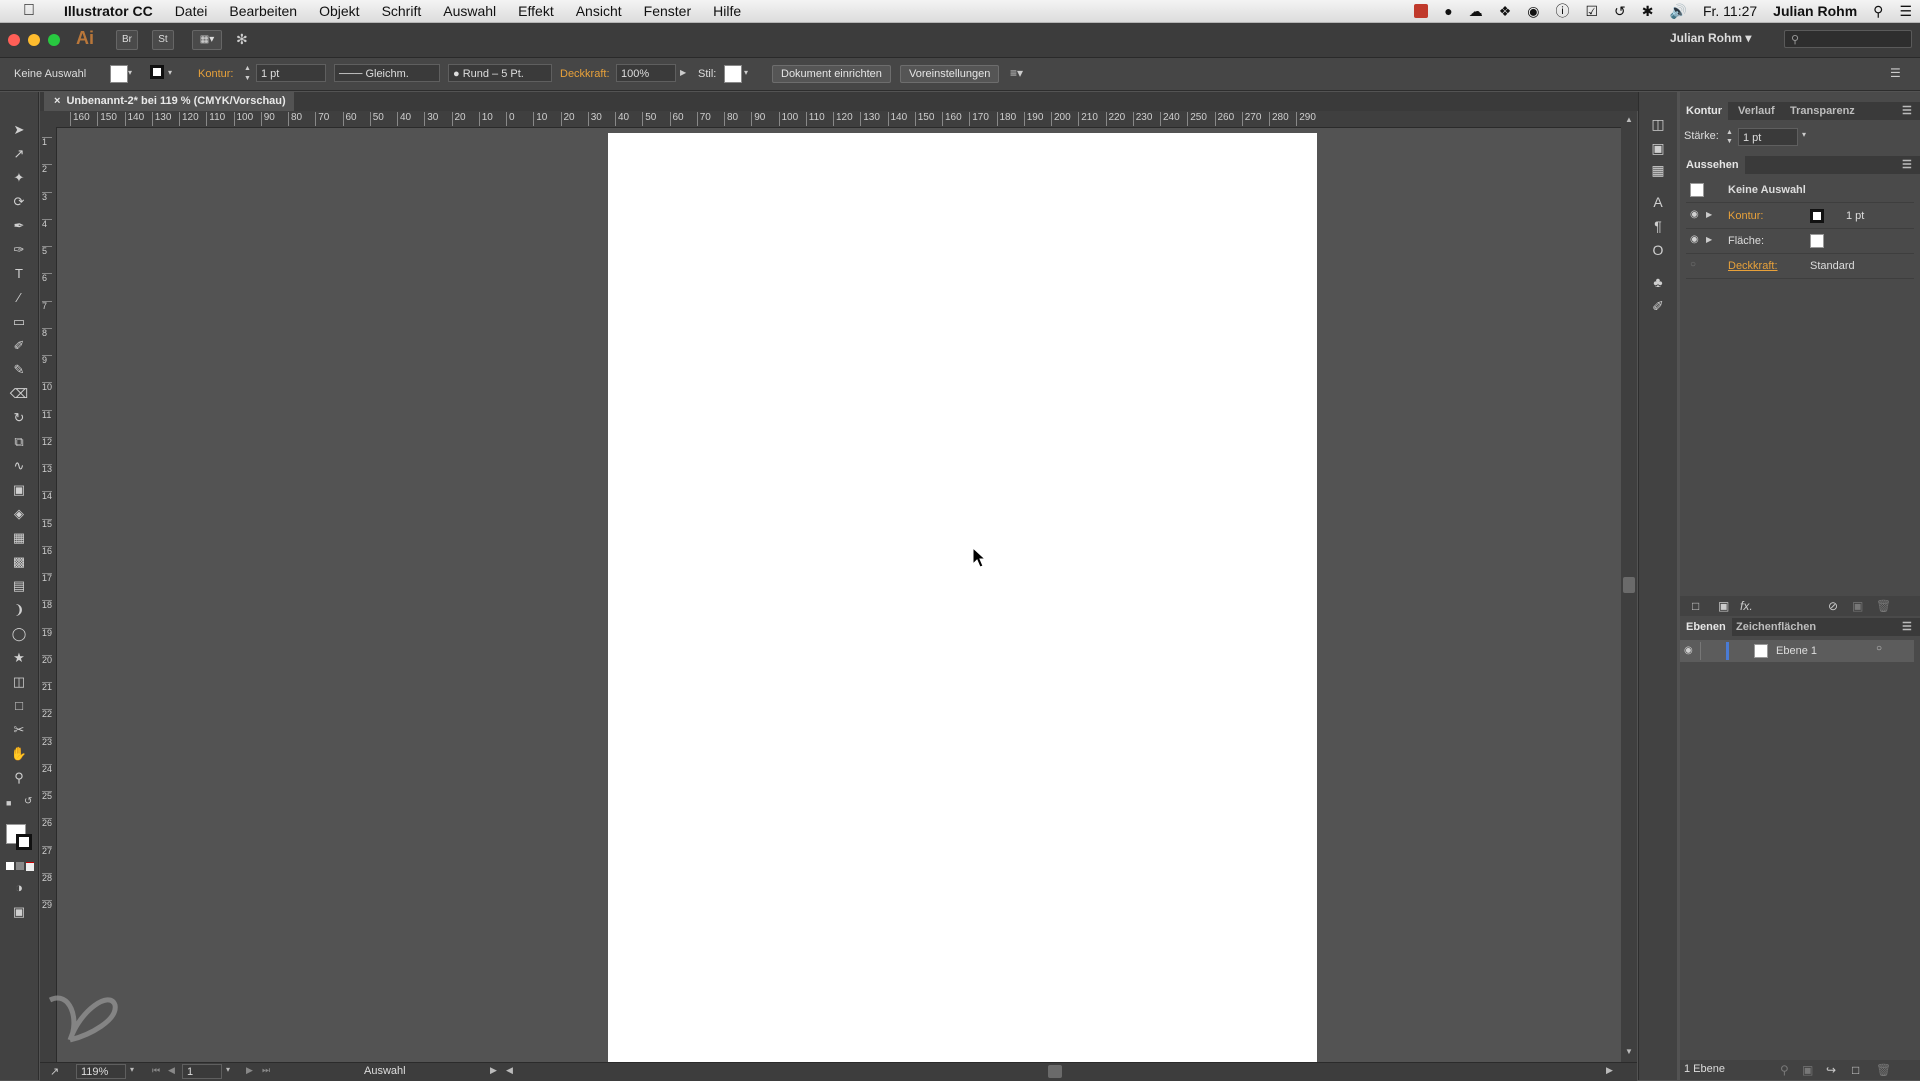 This screenshot has width=1920, height=1081. What do you see at coordinates (228, 1069) in the screenshot?
I see `artboard-dropdown-icon: ▾` at bounding box center [228, 1069].